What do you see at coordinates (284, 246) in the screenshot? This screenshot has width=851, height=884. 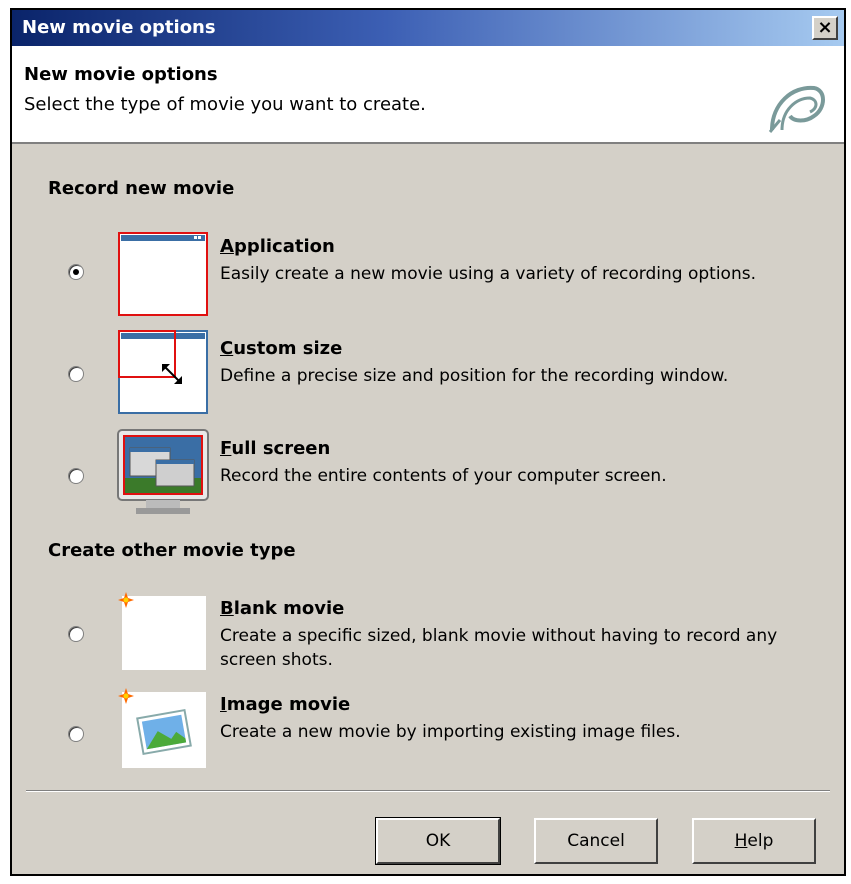 I see `title-rest: pplication` at bounding box center [284, 246].